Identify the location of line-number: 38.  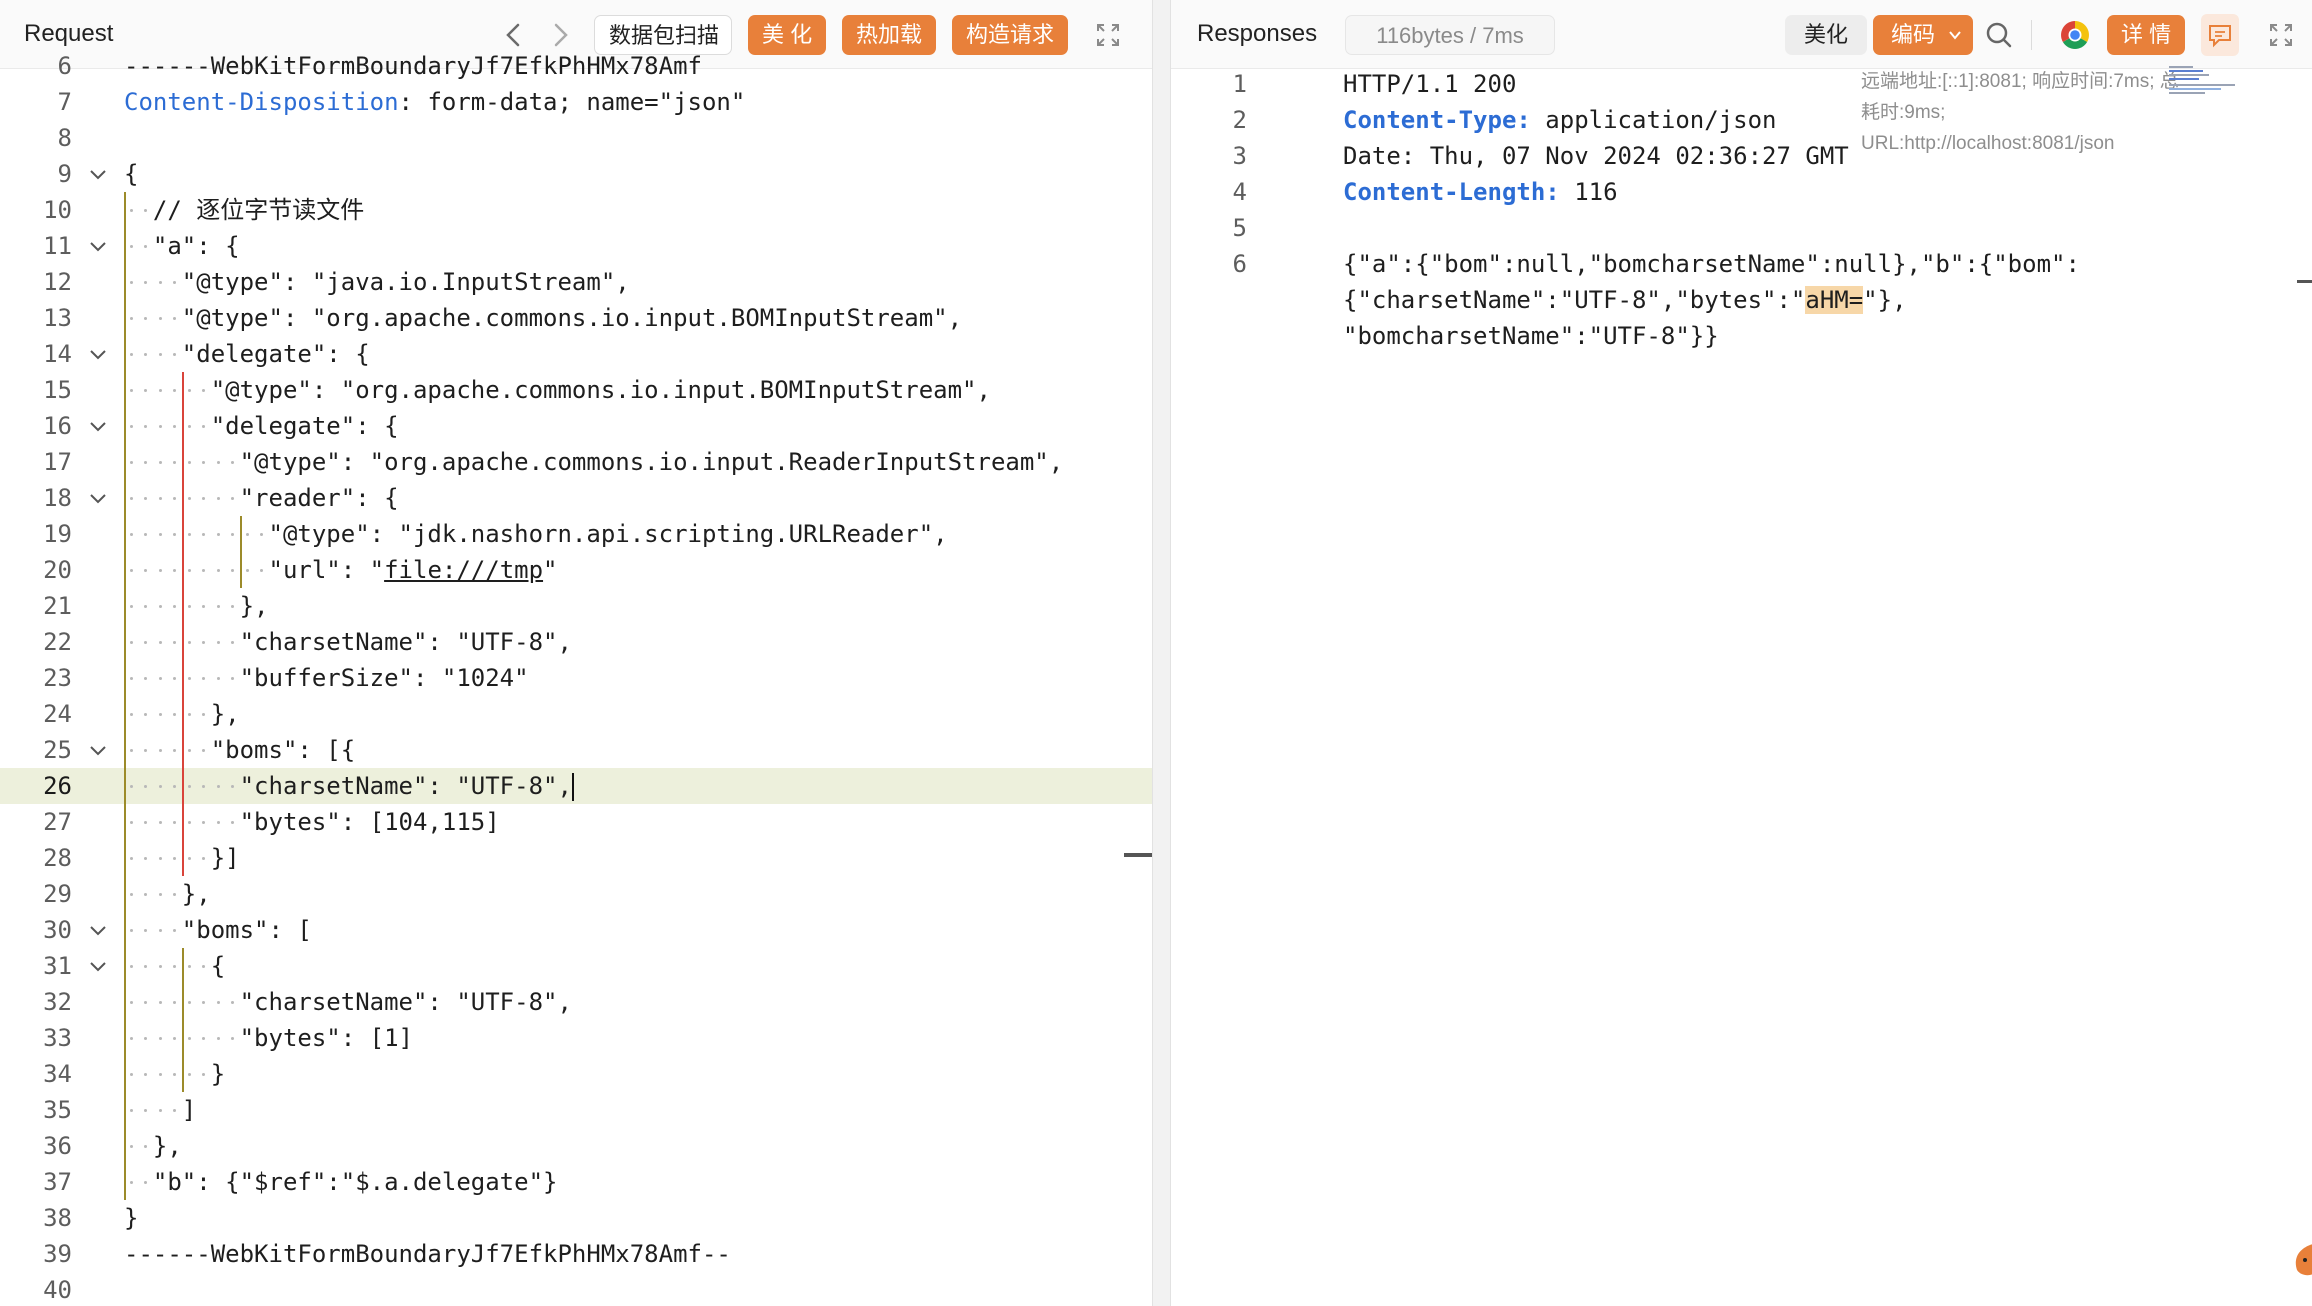
(57, 1218).